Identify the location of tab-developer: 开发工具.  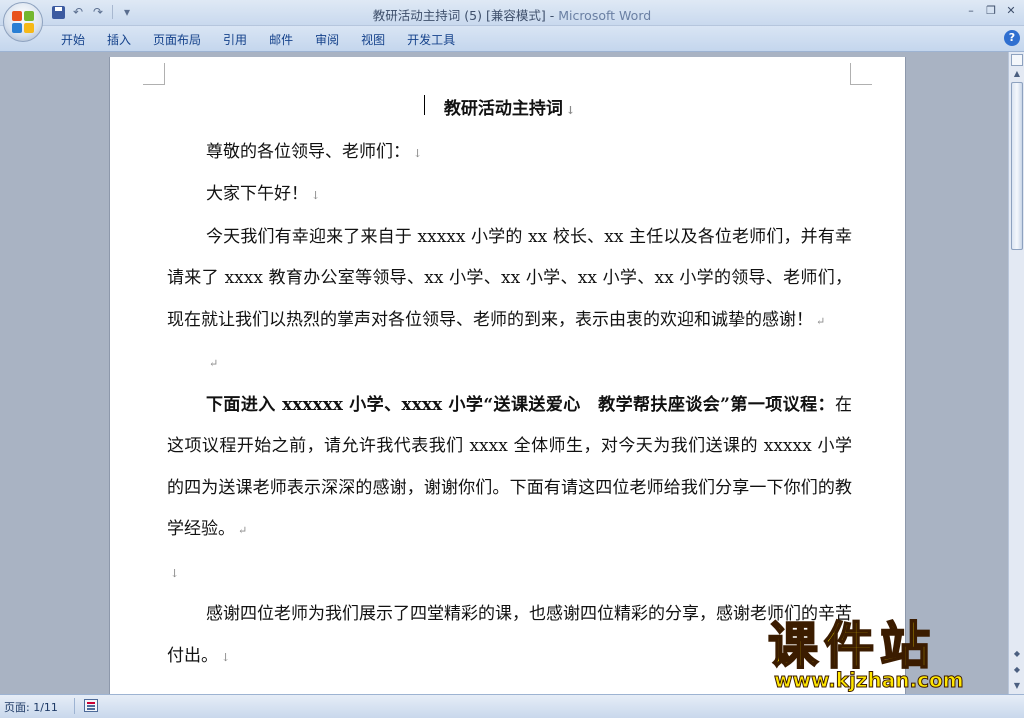
(431, 40).